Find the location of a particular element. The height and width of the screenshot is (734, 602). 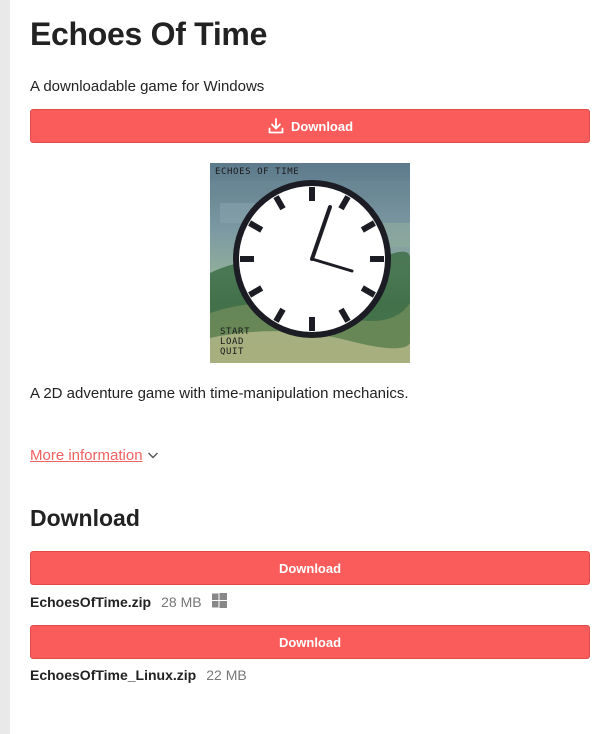

download-button-label: Download is located at coordinates (322, 126).